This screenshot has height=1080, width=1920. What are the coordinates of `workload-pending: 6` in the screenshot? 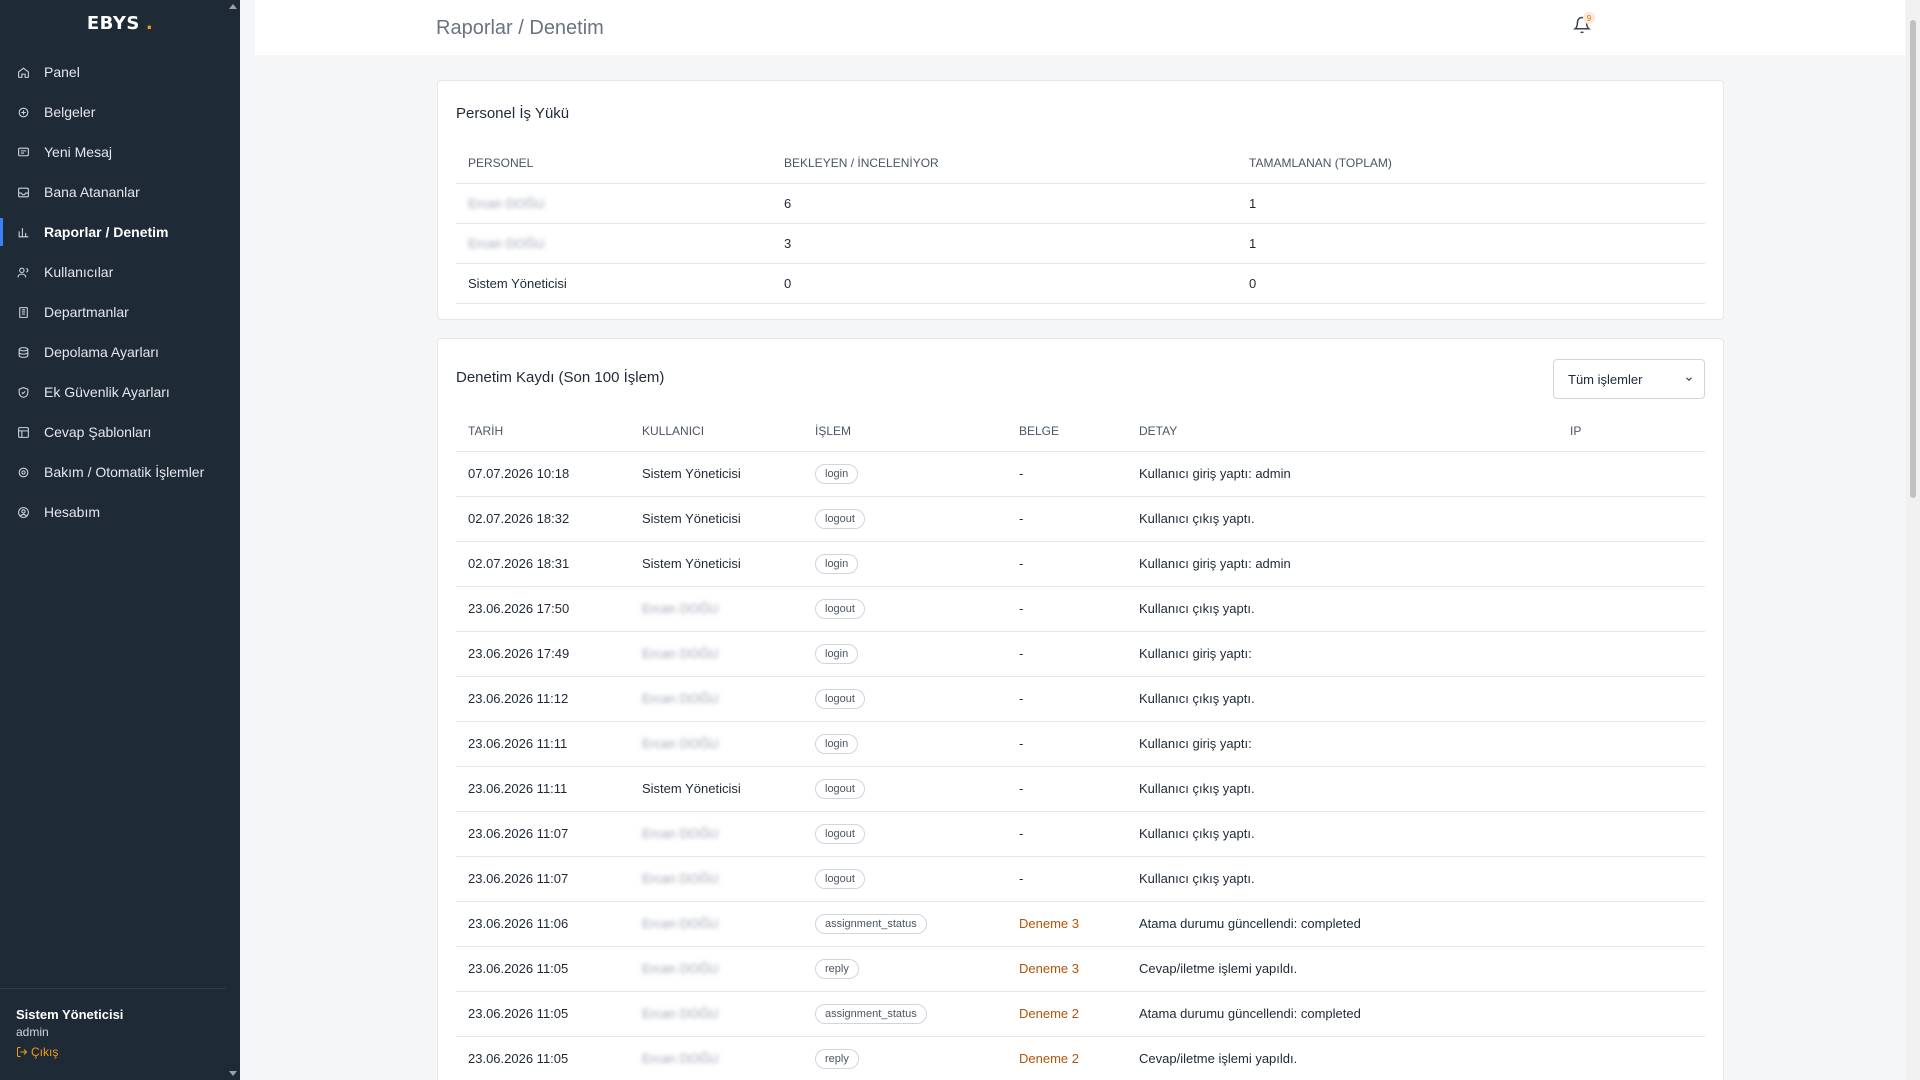 It's located at (1004, 203).